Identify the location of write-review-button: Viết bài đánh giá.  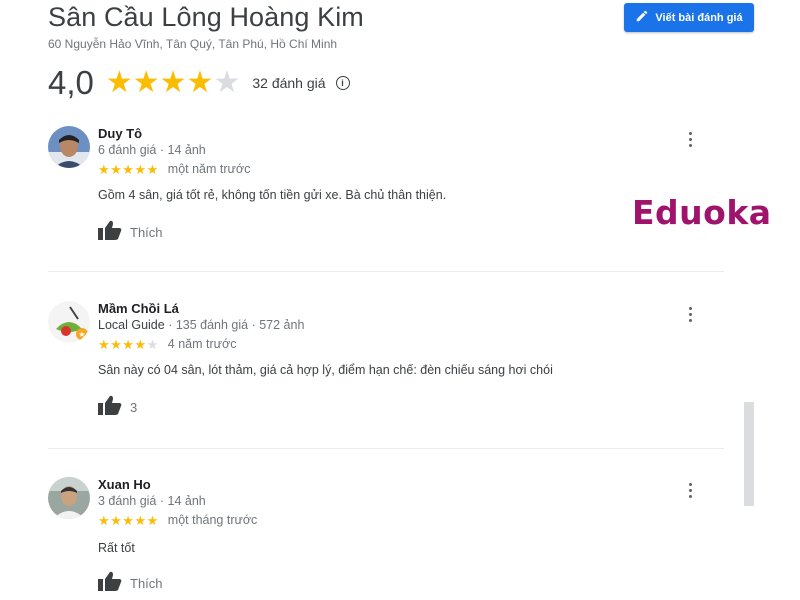
(689, 17).